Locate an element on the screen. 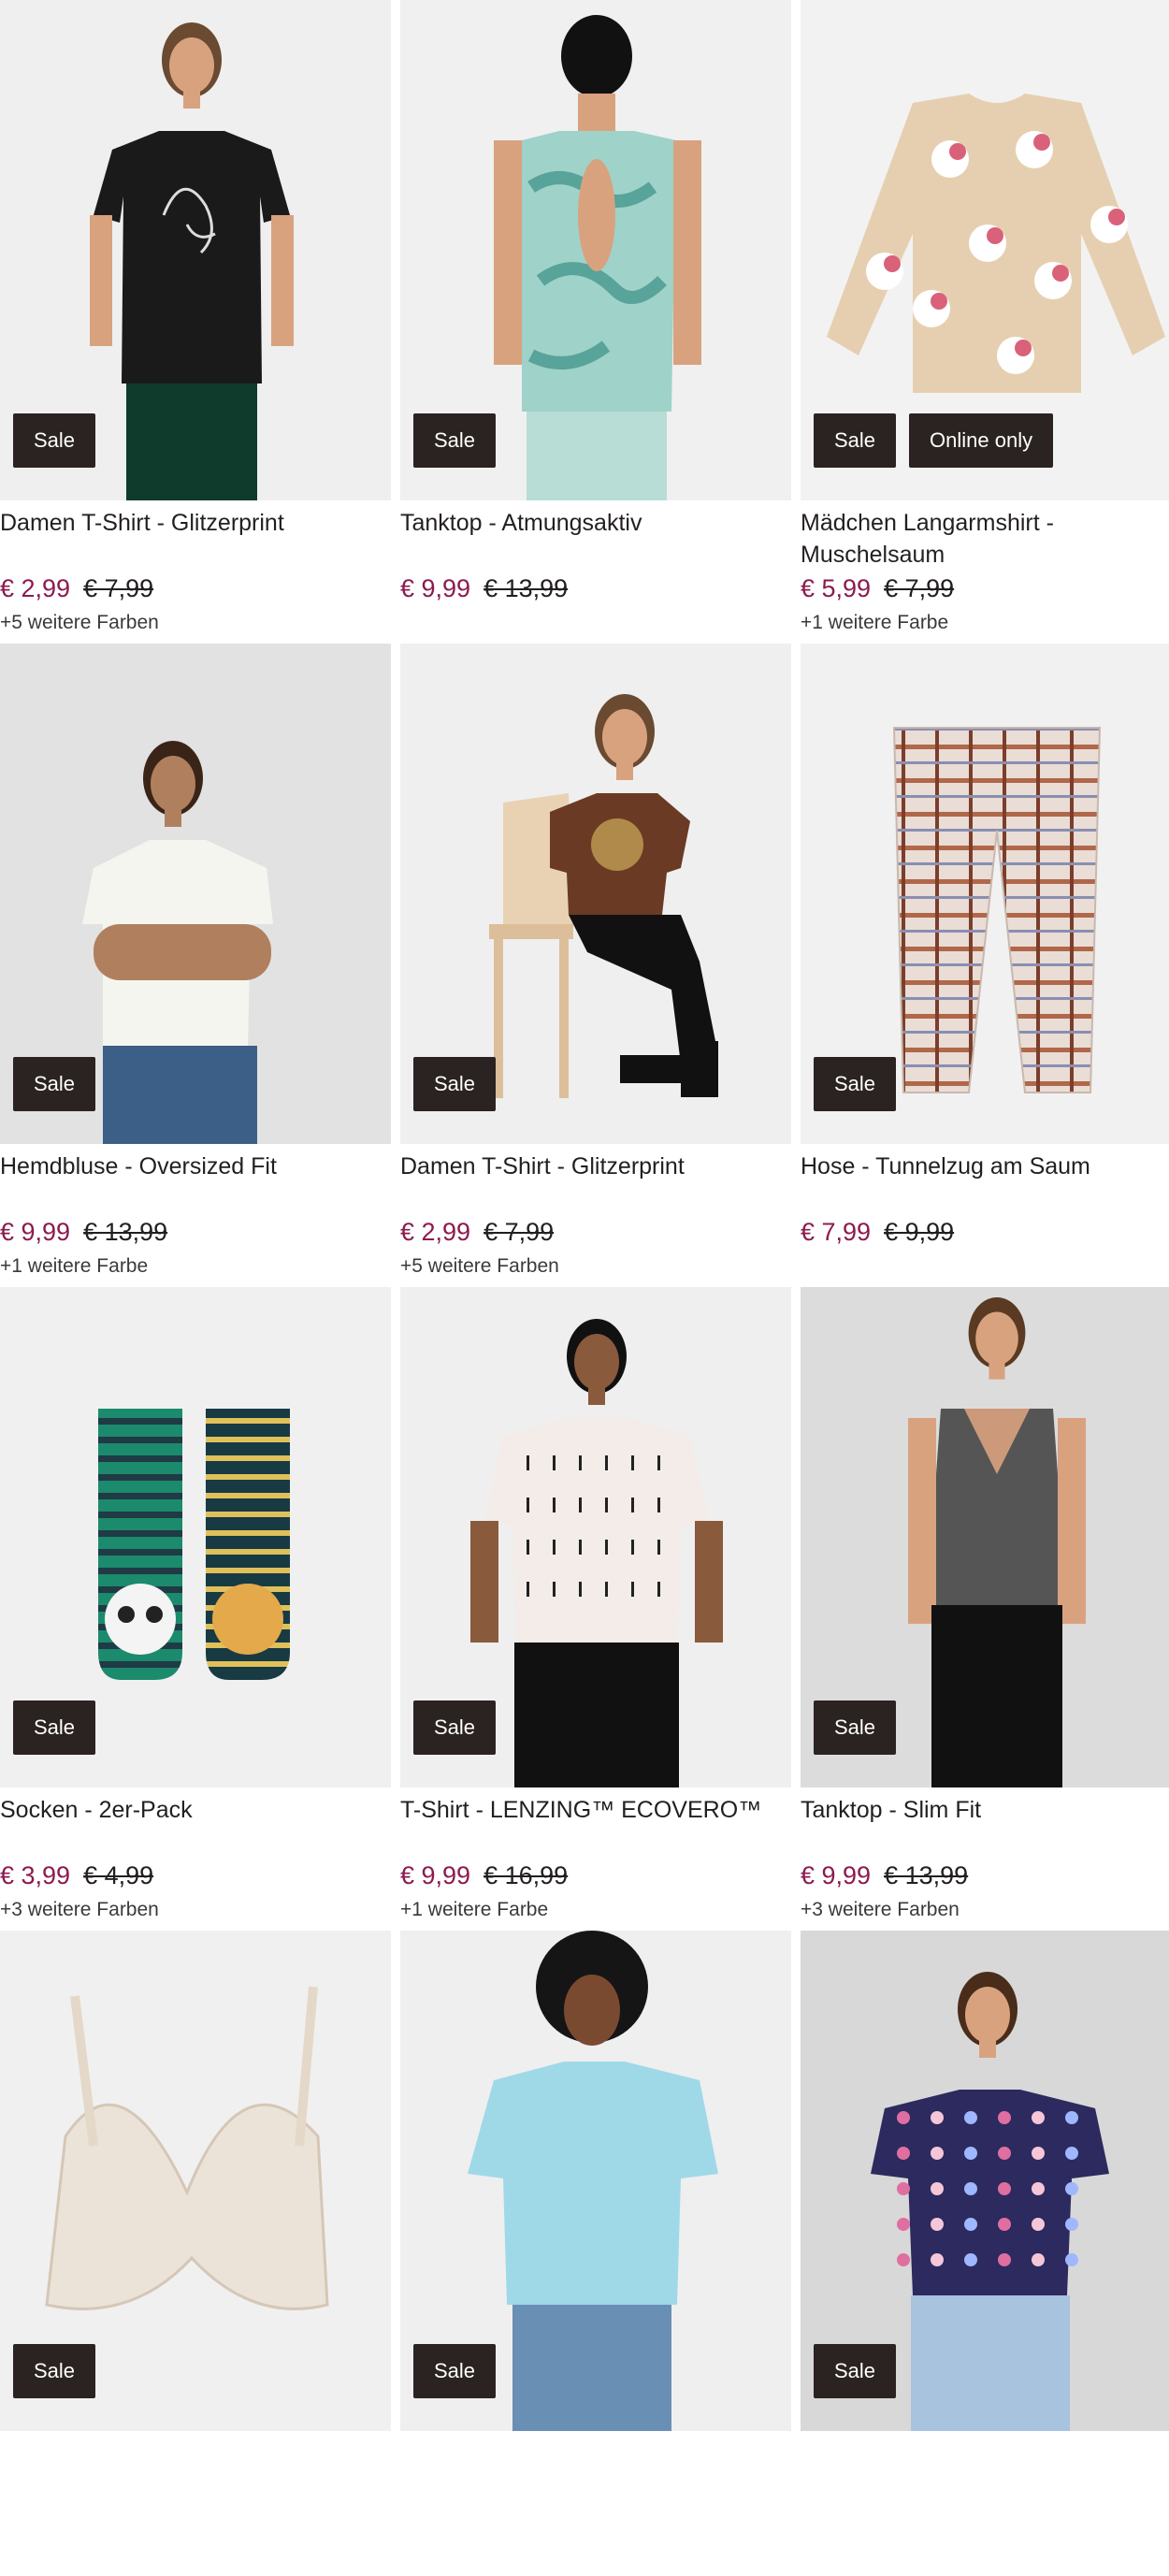 The width and height of the screenshot is (1169, 2576). product-card: Sale Hose - Tunnelzug am Saum € 7,99 € 9,99 is located at coordinates (985, 967).